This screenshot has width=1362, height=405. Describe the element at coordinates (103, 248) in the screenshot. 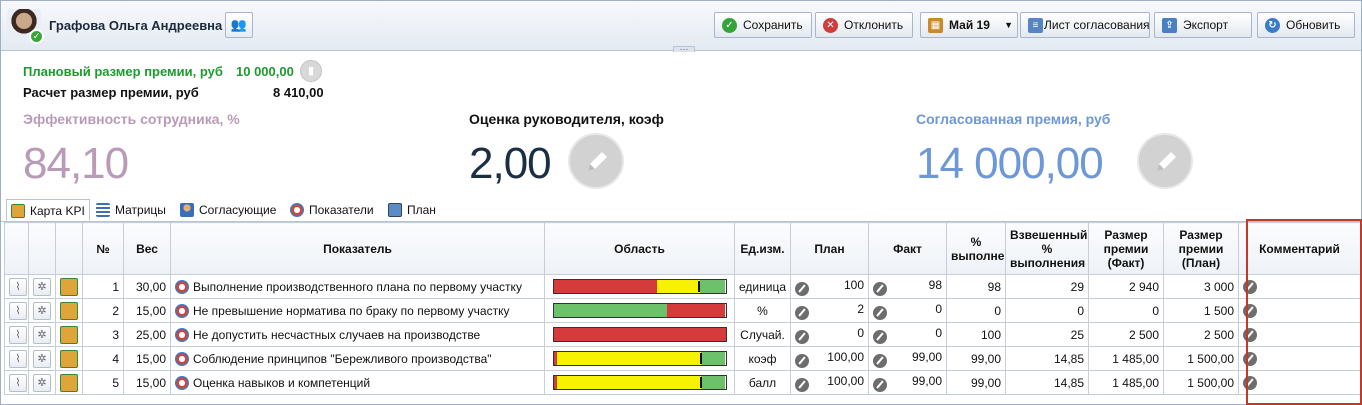

I see `col-no: №` at that location.